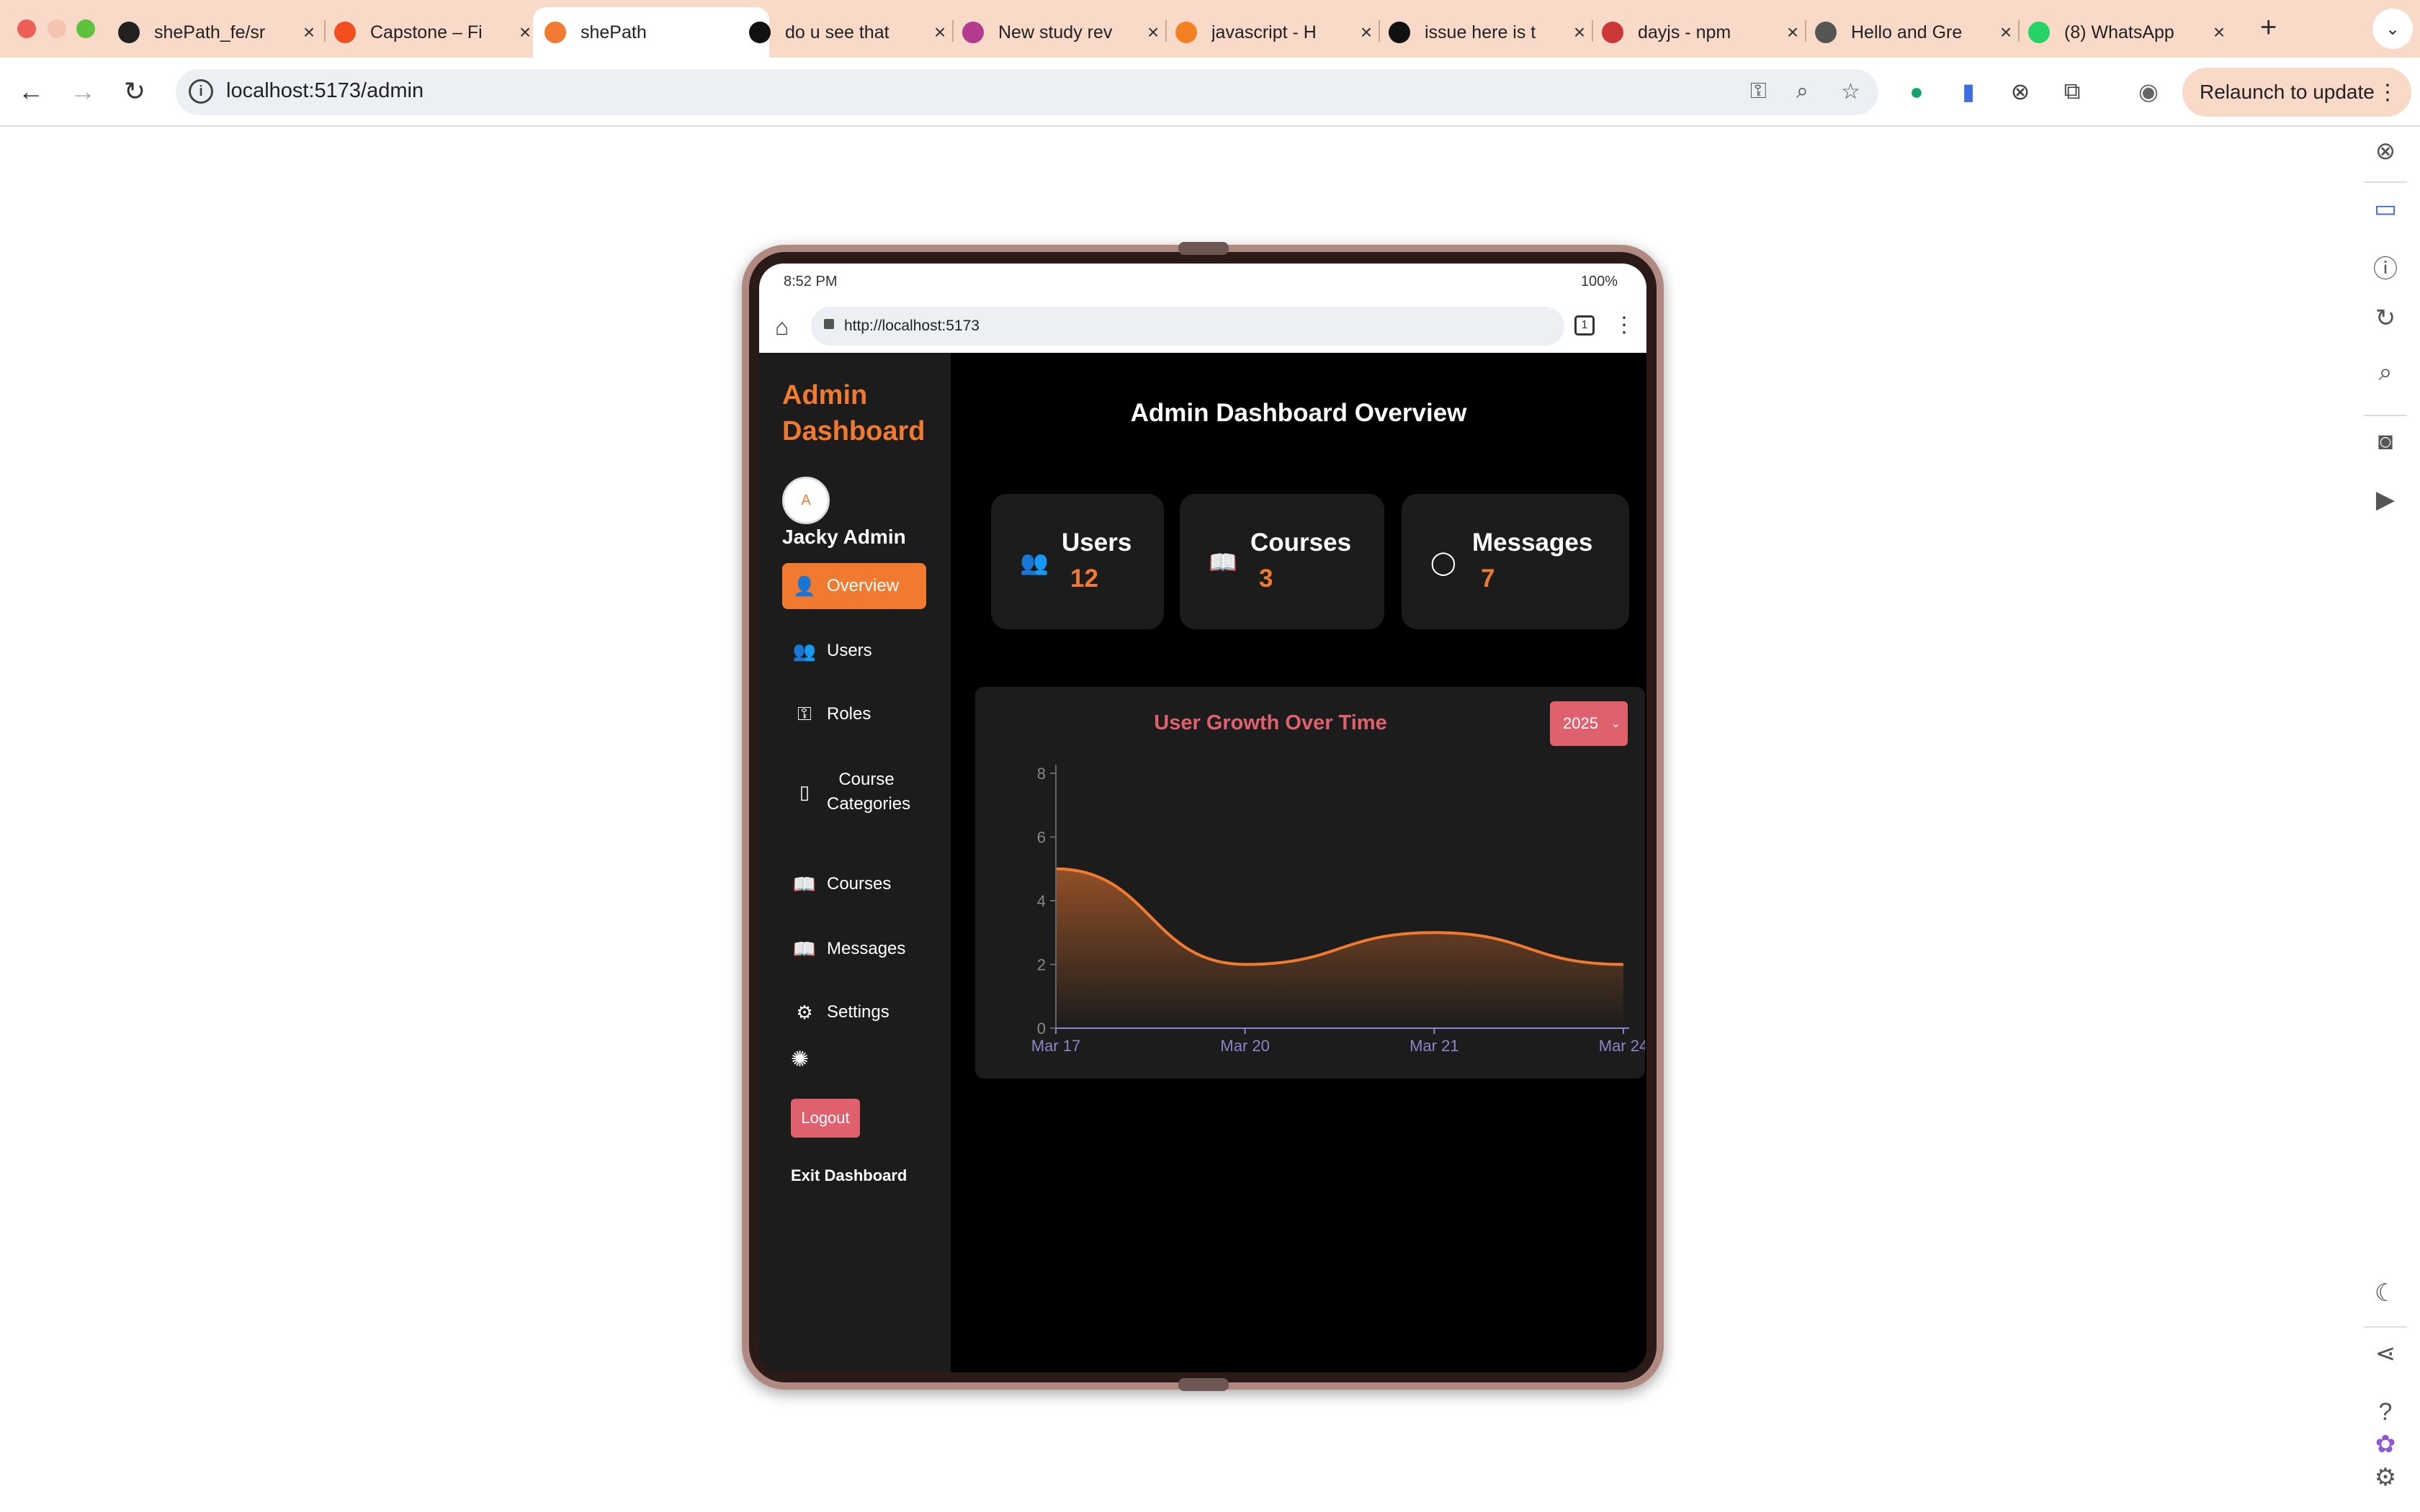  I want to click on address-url: localhost:5173/admin, so click(325, 91).